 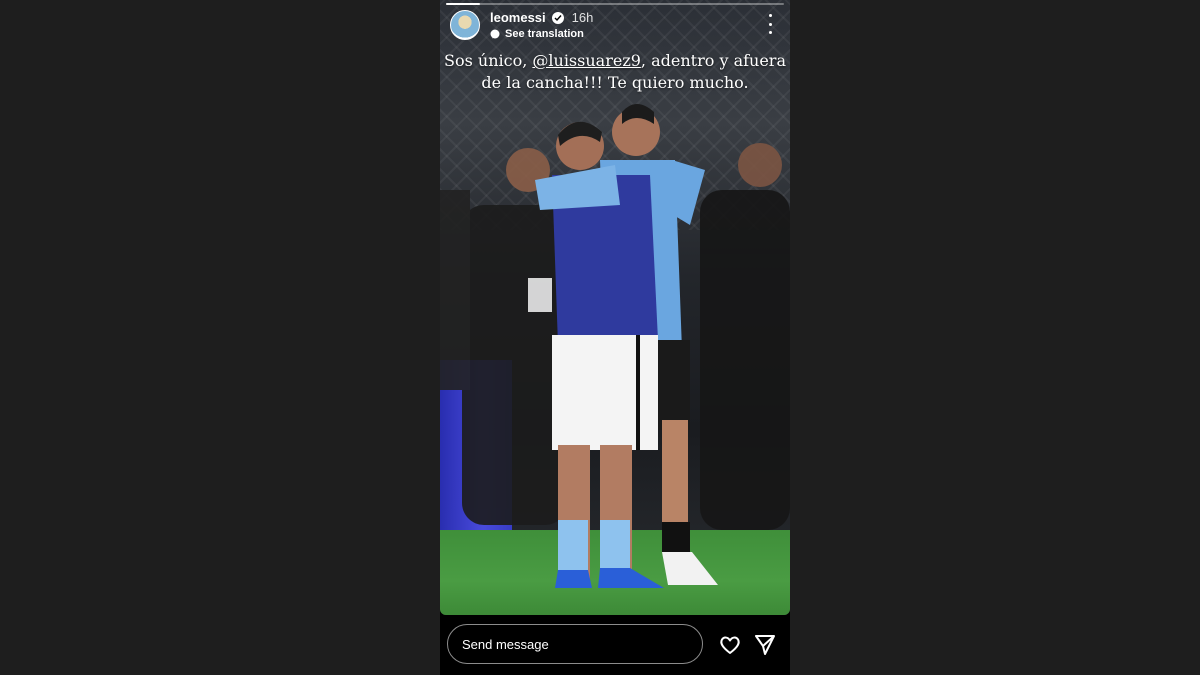 What do you see at coordinates (488, 60) in the screenshot?
I see `caption-prefix: Sos único,` at bounding box center [488, 60].